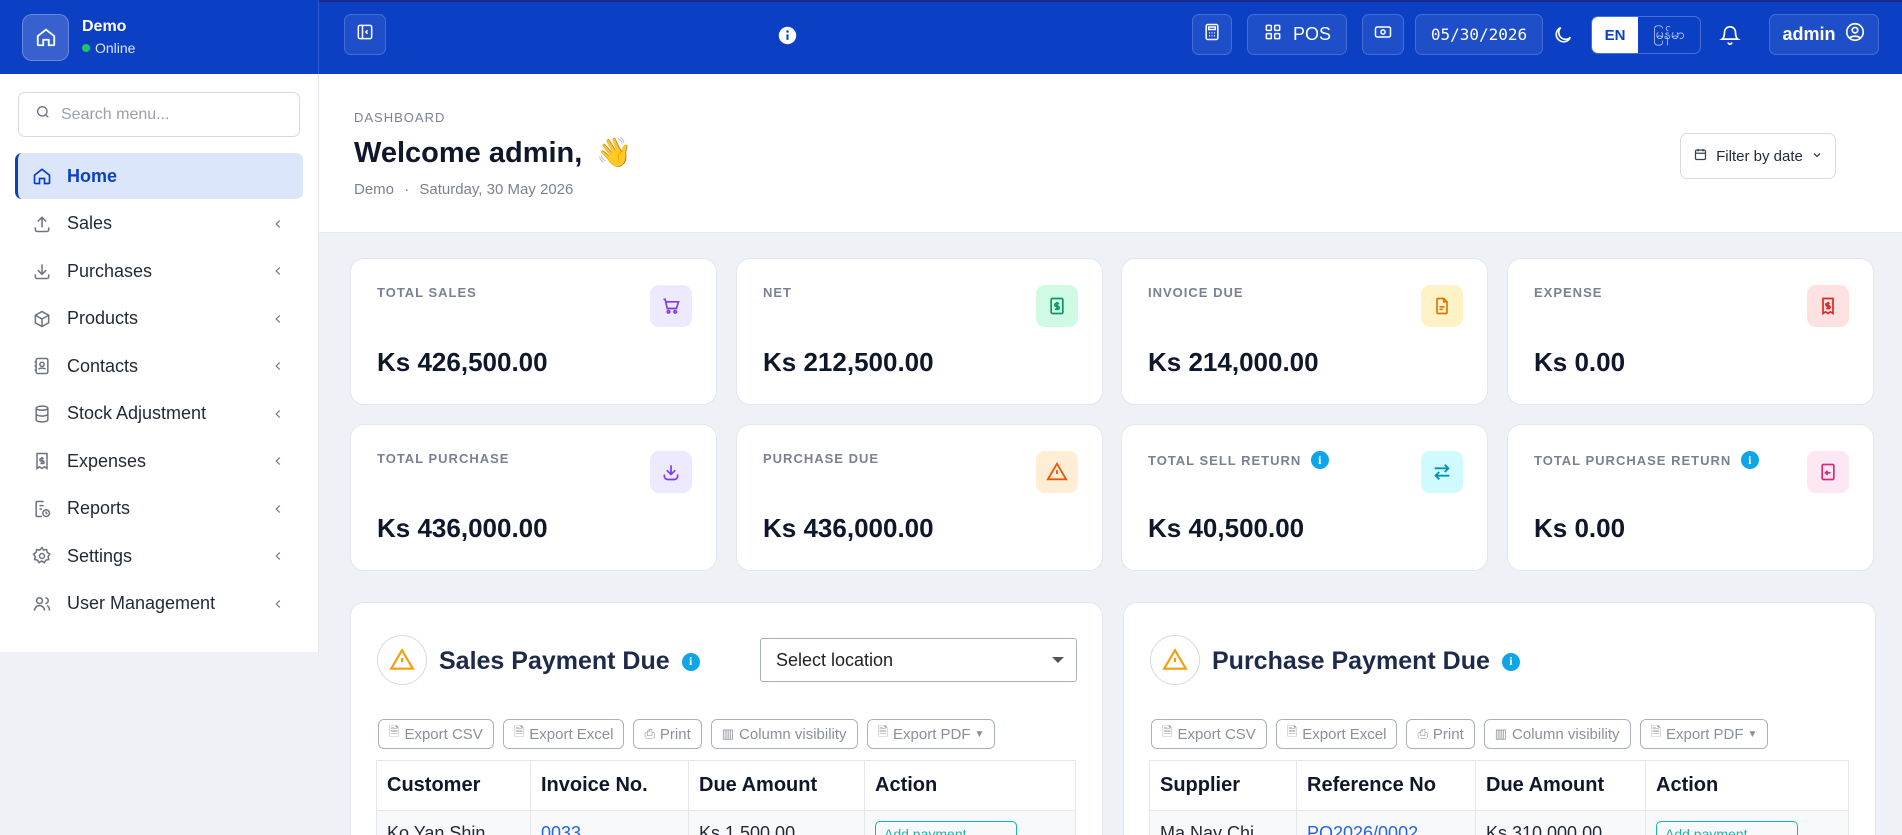  What do you see at coordinates (728, 733) in the screenshot?
I see `columns-icon: ▥` at bounding box center [728, 733].